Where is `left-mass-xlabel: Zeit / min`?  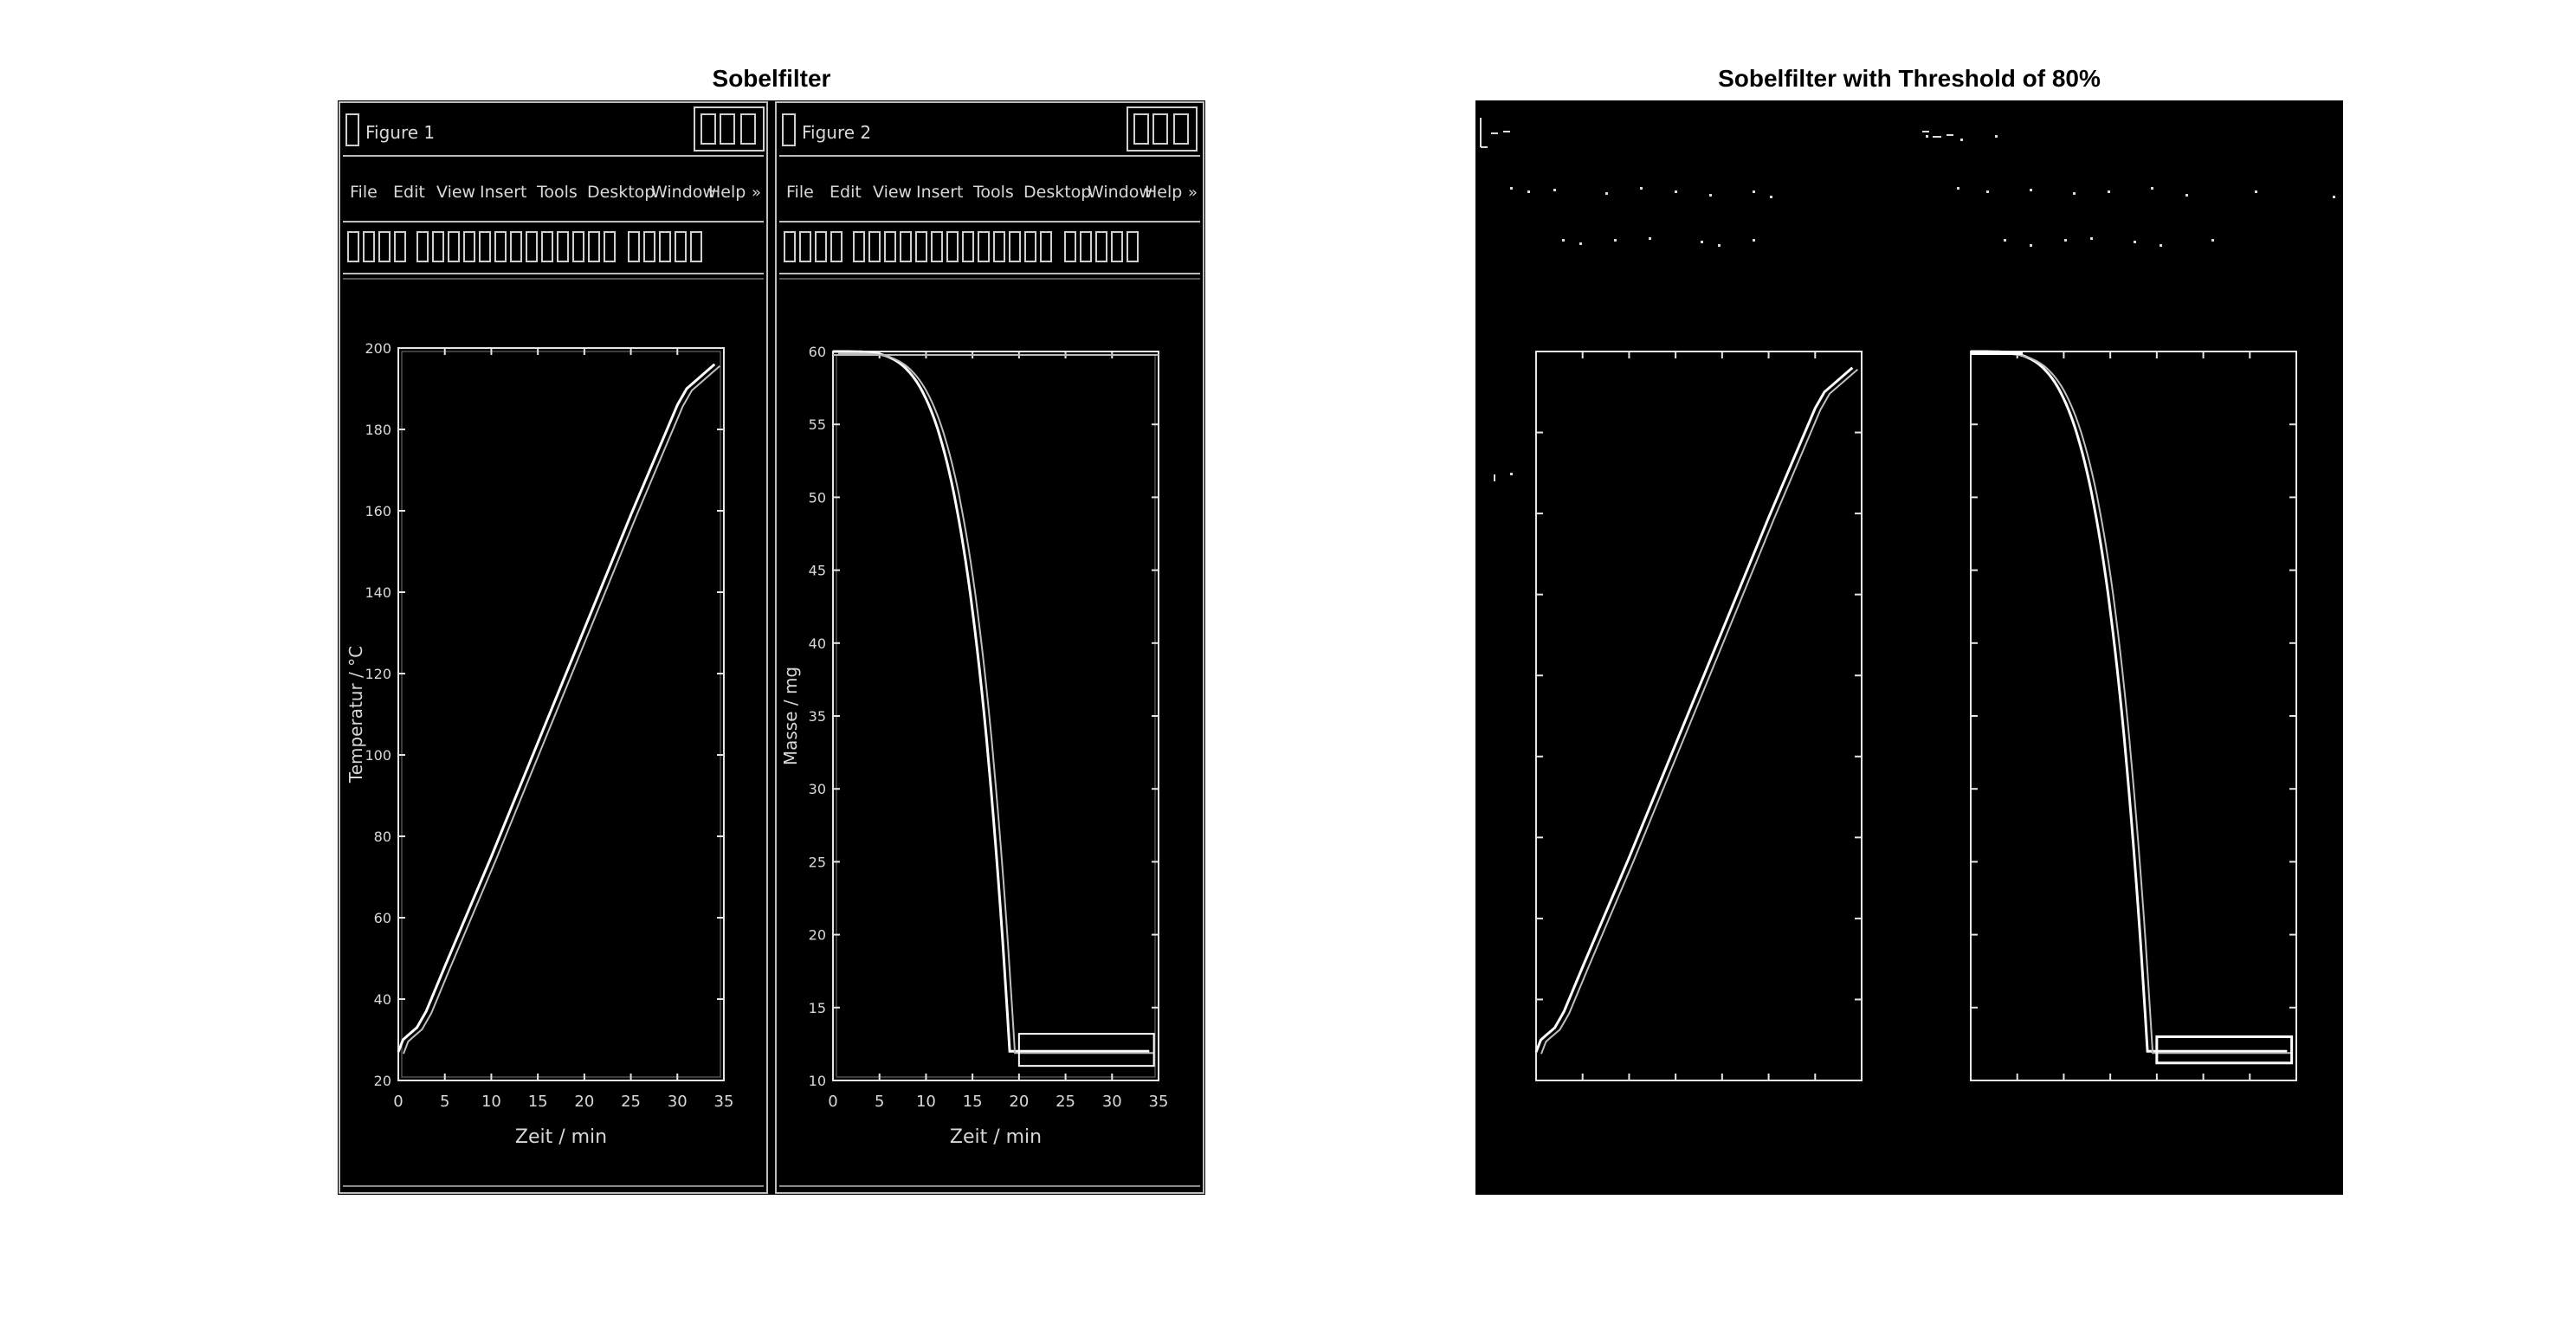 left-mass-xlabel: Zeit / min is located at coordinates (996, 1137).